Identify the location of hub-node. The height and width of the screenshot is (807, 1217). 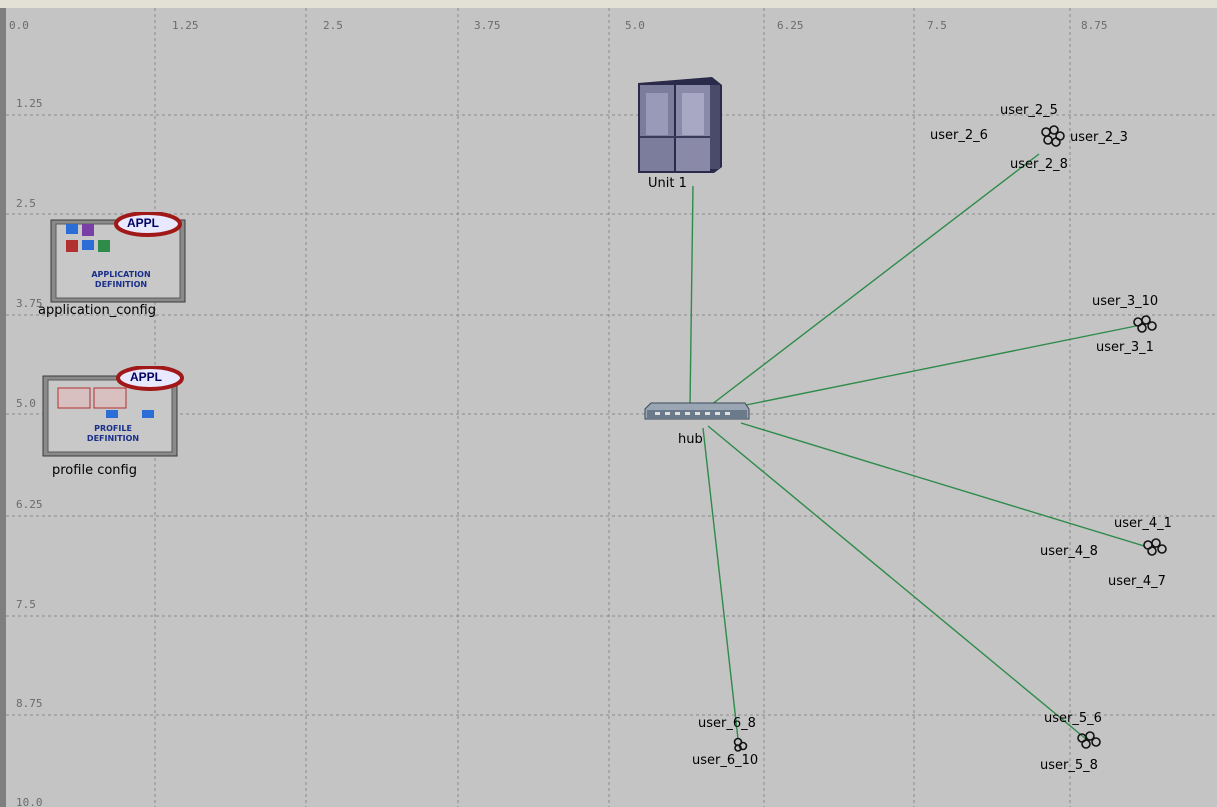
(696, 412).